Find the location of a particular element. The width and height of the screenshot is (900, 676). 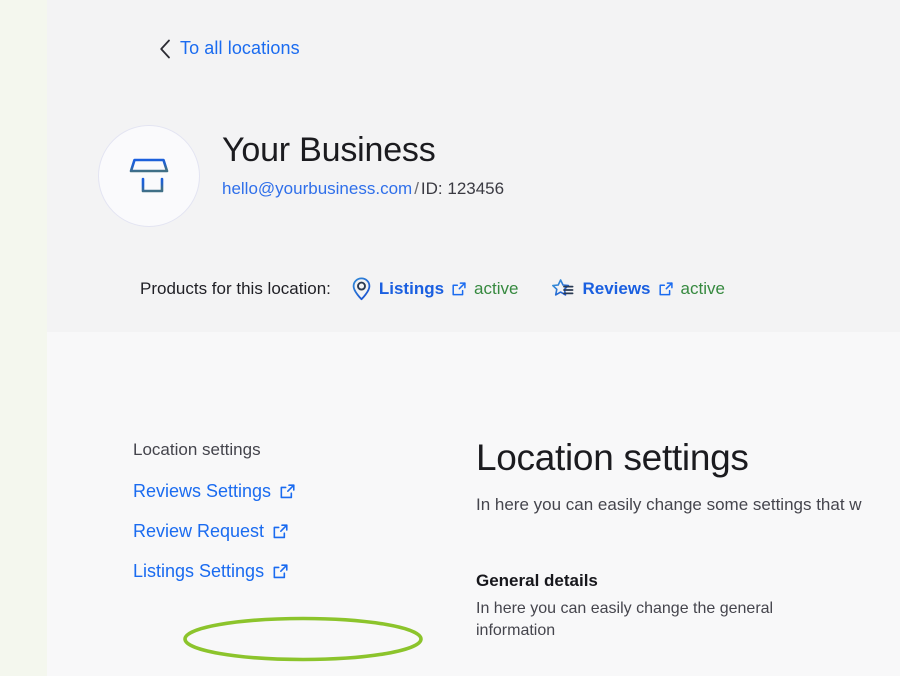

back-link-label: To all locations is located at coordinates (240, 48).